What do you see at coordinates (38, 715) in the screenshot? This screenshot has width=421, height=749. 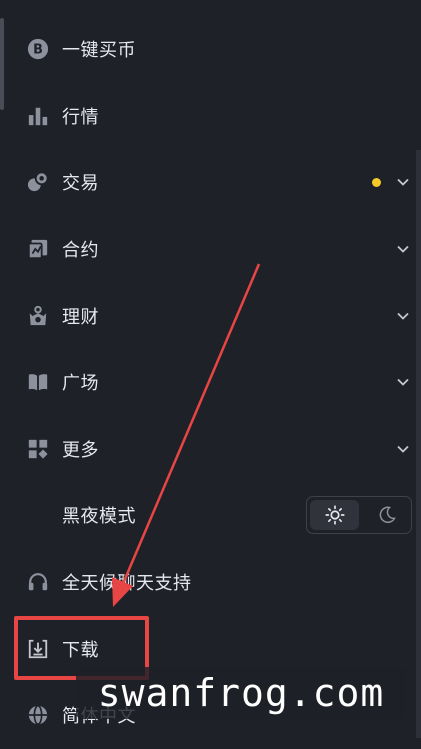 I see `globe-icon` at bounding box center [38, 715].